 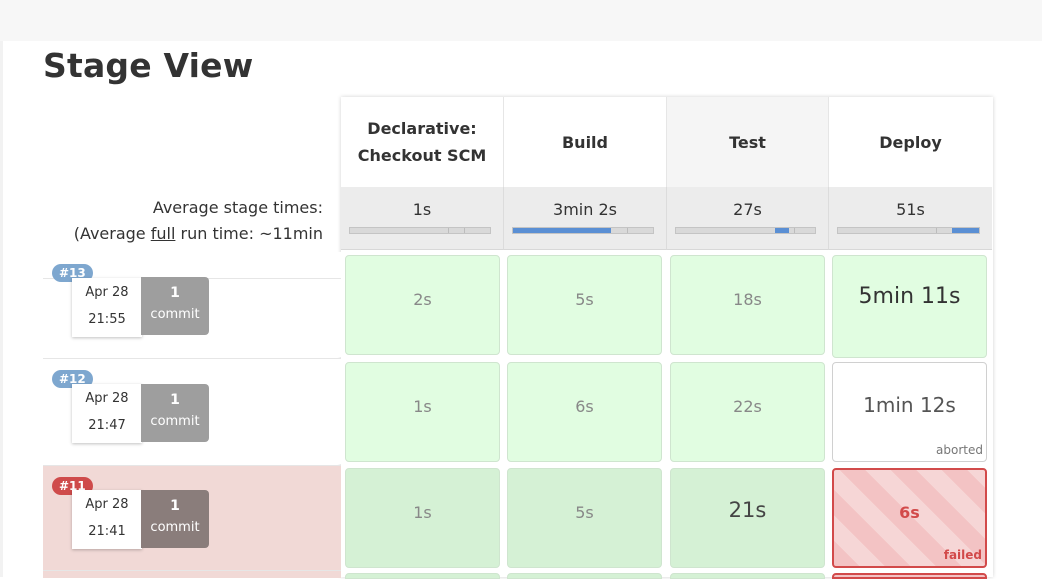 I want to click on build-date-time: 21:47, so click(x=107, y=425).